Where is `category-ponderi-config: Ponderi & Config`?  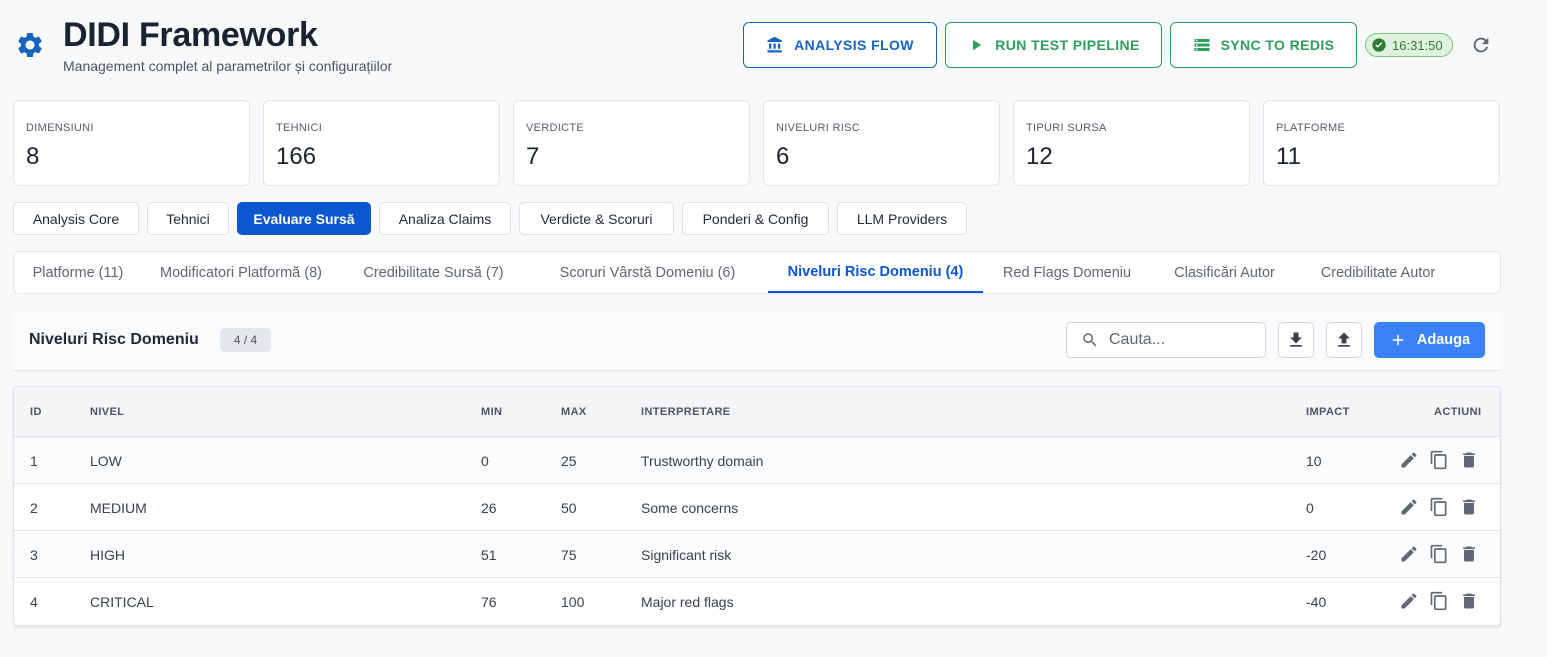 category-ponderi-config: Ponderi & Config is located at coordinates (755, 218).